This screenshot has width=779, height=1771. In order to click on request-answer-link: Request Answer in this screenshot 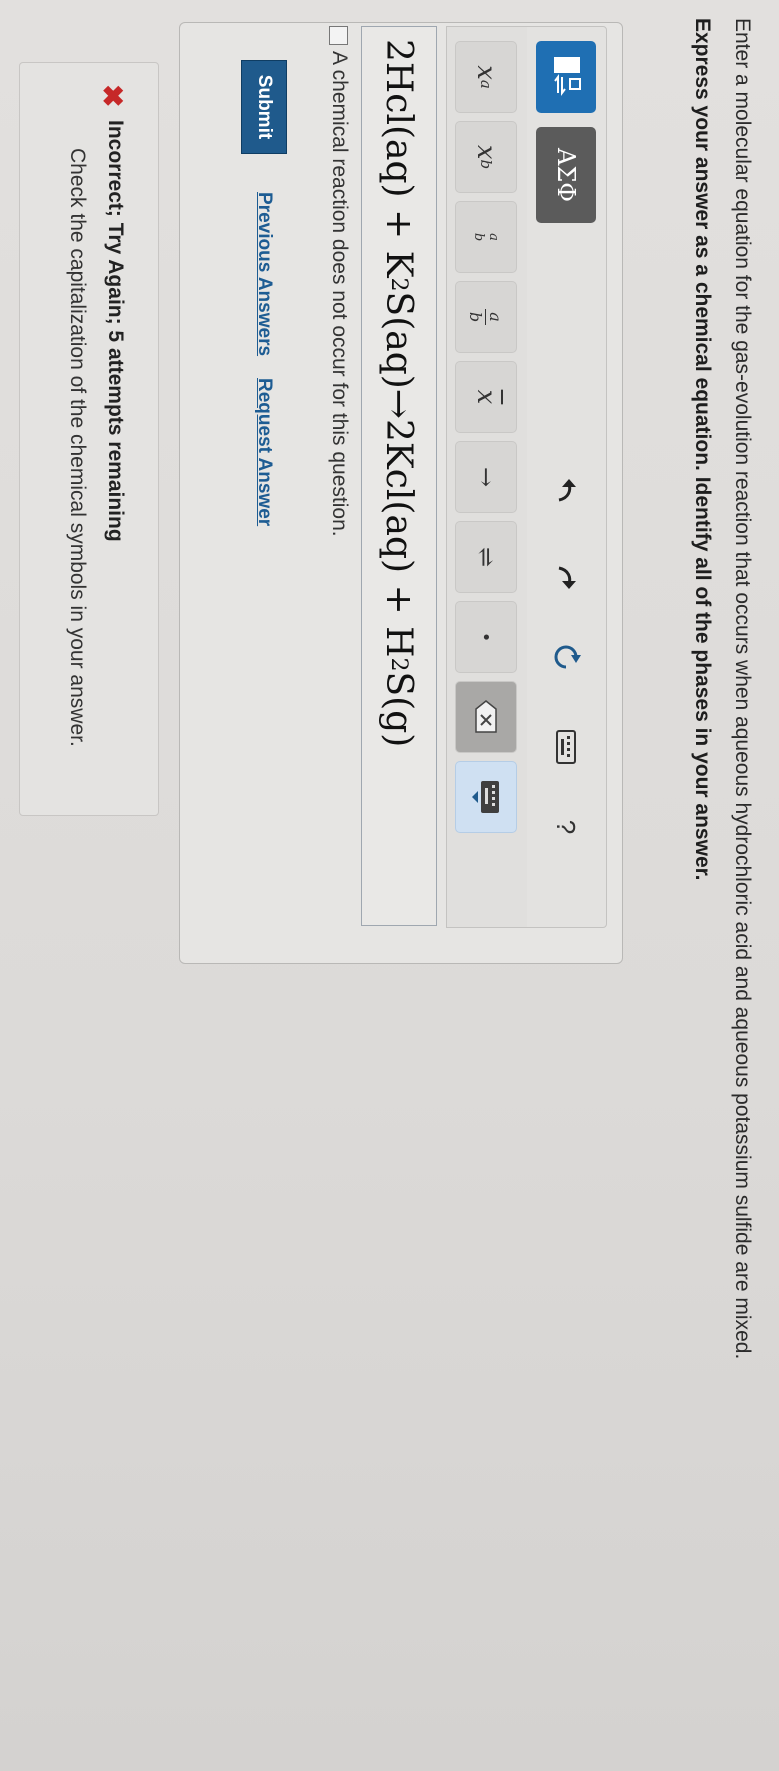, I will do `click(264, 452)`.